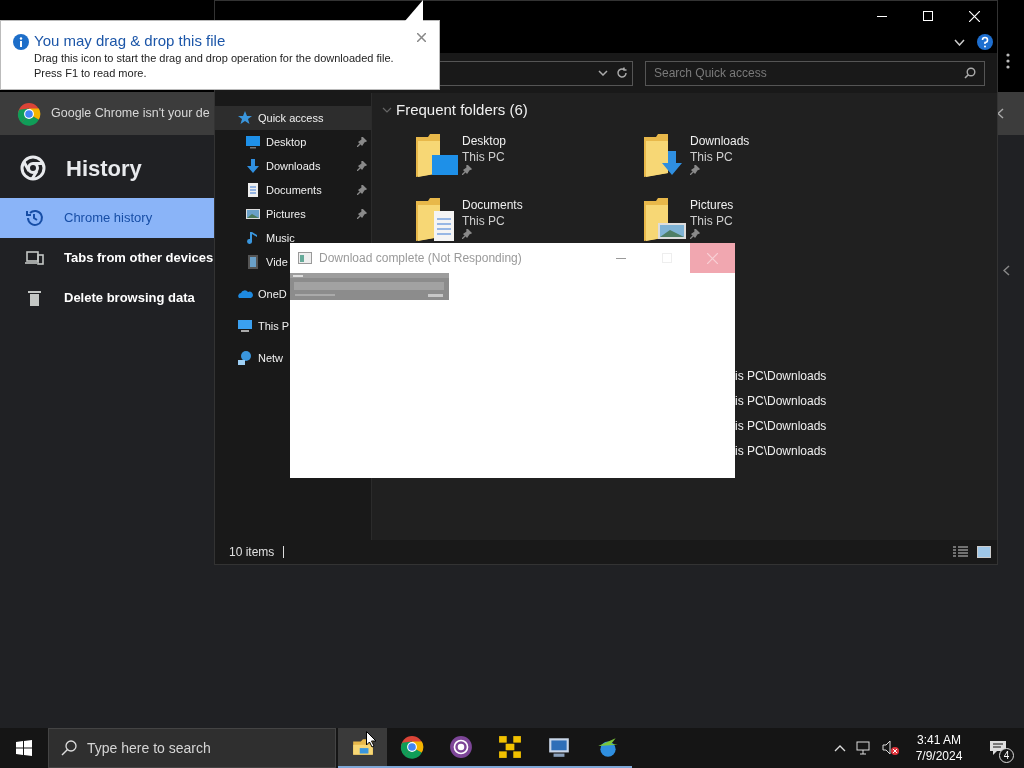 The height and width of the screenshot is (768, 1024). Describe the element at coordinates (252, 552) in the screenshot. I see `status-text: 10 items` at that location.